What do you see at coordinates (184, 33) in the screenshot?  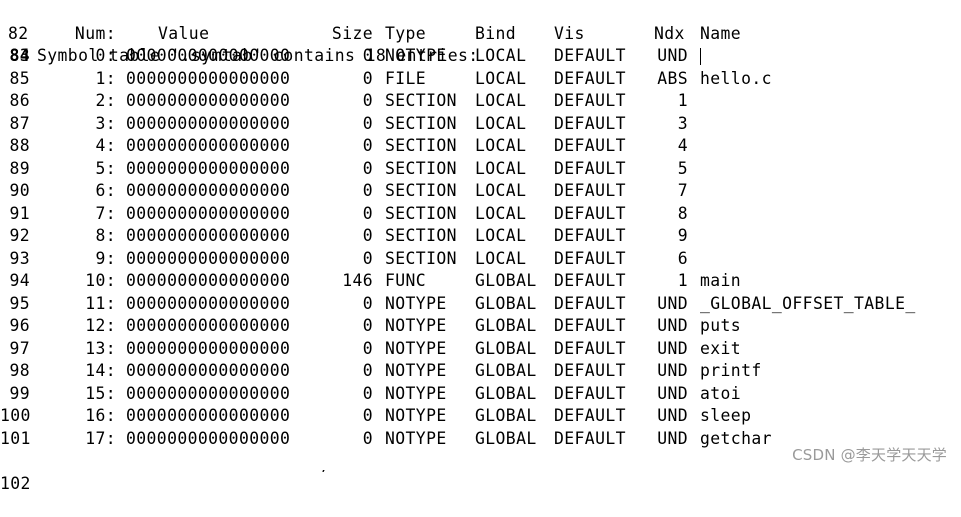 I see `header-value: Value` at bounding box center [184, 33].